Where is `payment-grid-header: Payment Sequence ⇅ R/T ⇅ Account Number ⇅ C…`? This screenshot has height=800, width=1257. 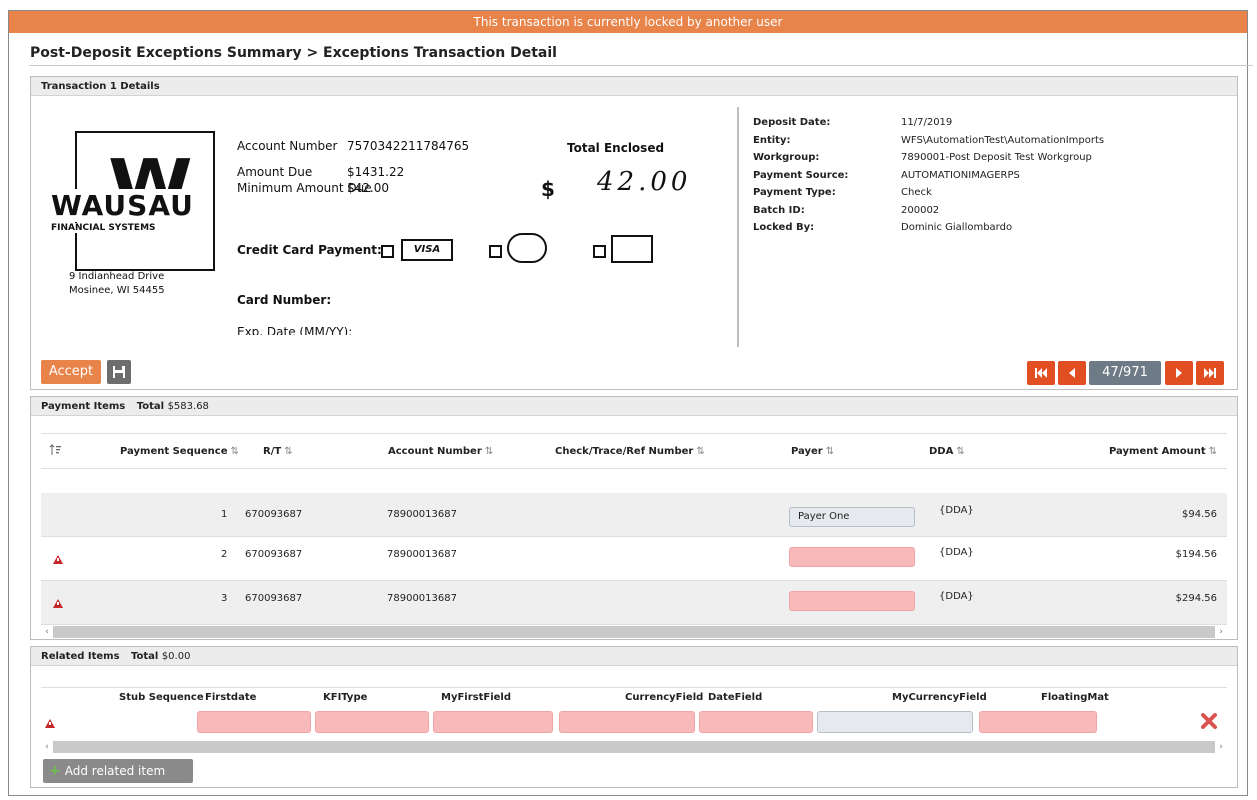 payment-grid-header: Payment Sequence ⇅ R/T ⇅ Account Number ⇅ C… is located at coordinates (634, 451).